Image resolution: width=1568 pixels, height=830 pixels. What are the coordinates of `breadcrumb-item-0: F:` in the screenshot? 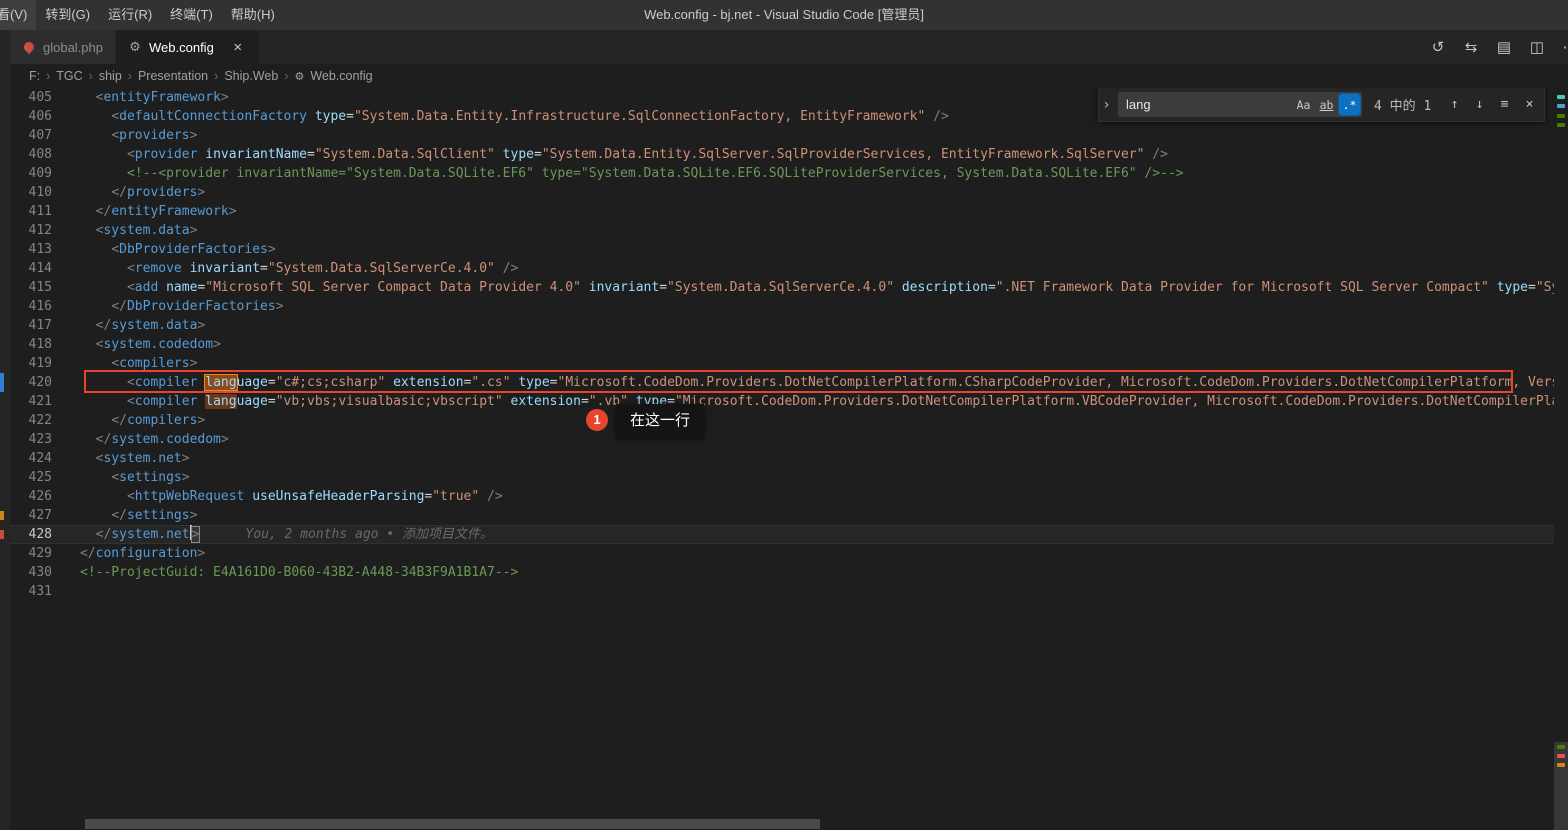 It's located at (34, 76).